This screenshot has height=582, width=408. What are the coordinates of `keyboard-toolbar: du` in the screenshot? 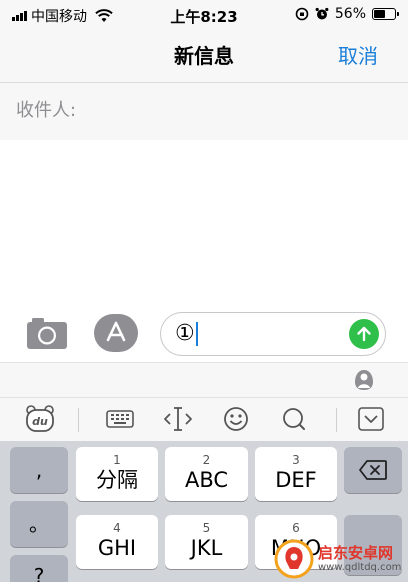 It's located at (204, 419).